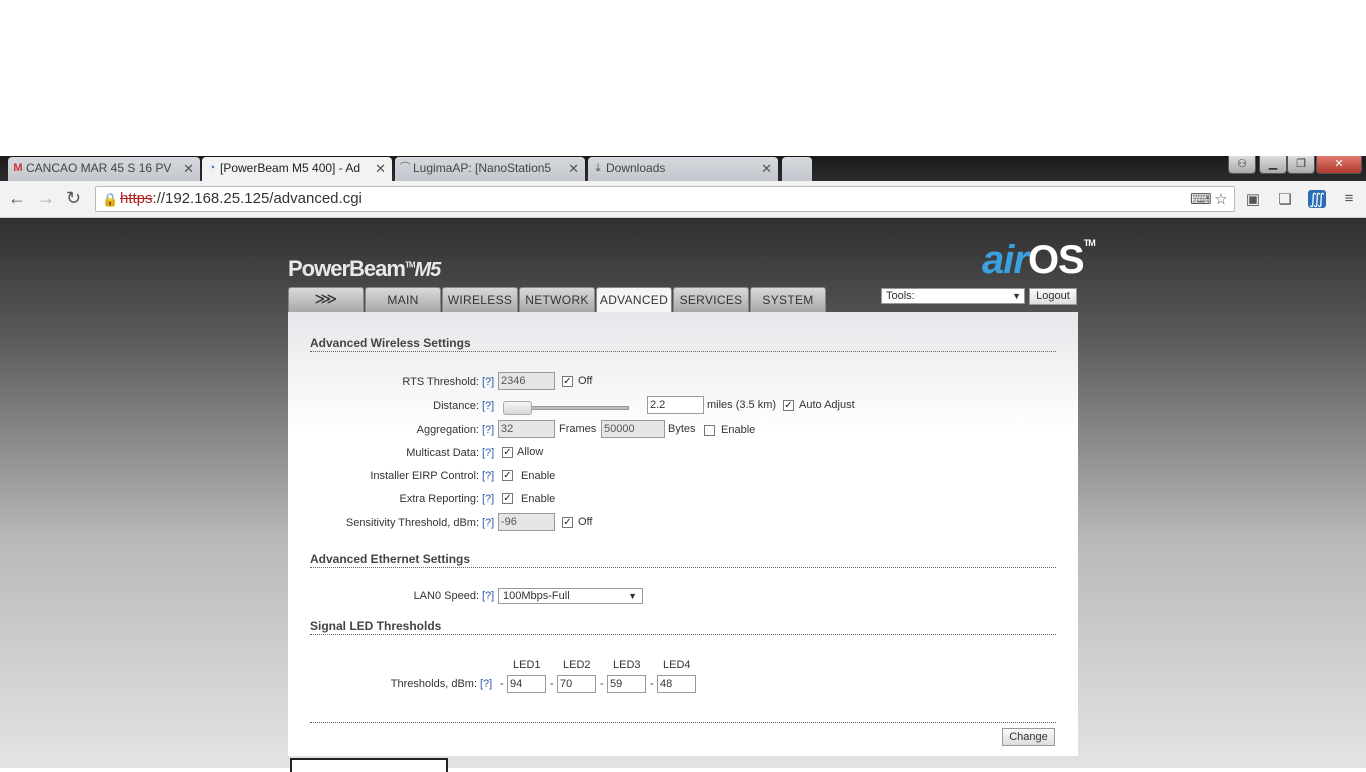  What do you see at coordinates (110, 200) in the screenshot?
I see `insecure-lock-icon: 🔒` at bounding box center [110, 200].